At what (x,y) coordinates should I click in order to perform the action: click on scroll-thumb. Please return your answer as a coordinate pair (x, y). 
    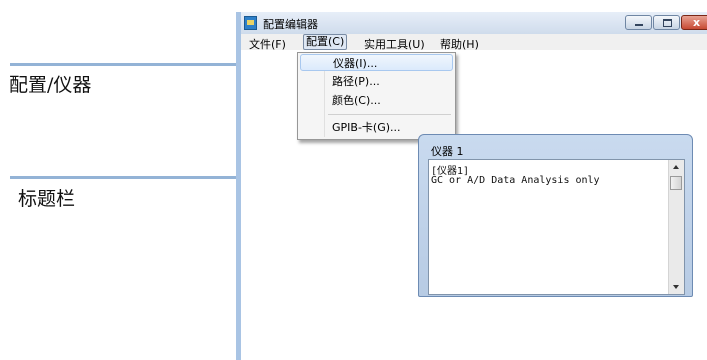
    Looking at the image, I should click on (676, 183).